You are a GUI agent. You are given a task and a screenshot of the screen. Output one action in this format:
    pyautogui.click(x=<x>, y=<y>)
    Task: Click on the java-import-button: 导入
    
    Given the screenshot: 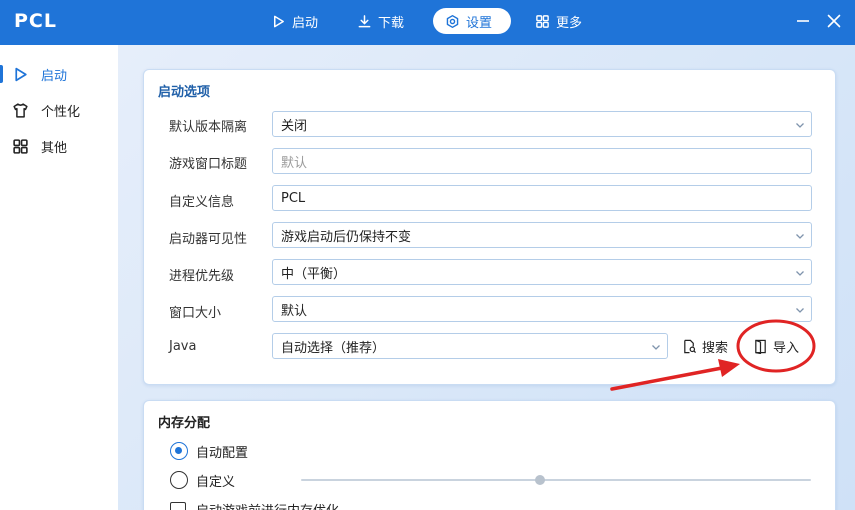 What is the action you would take?
    pyautogui.click(x=776, y=346)
    